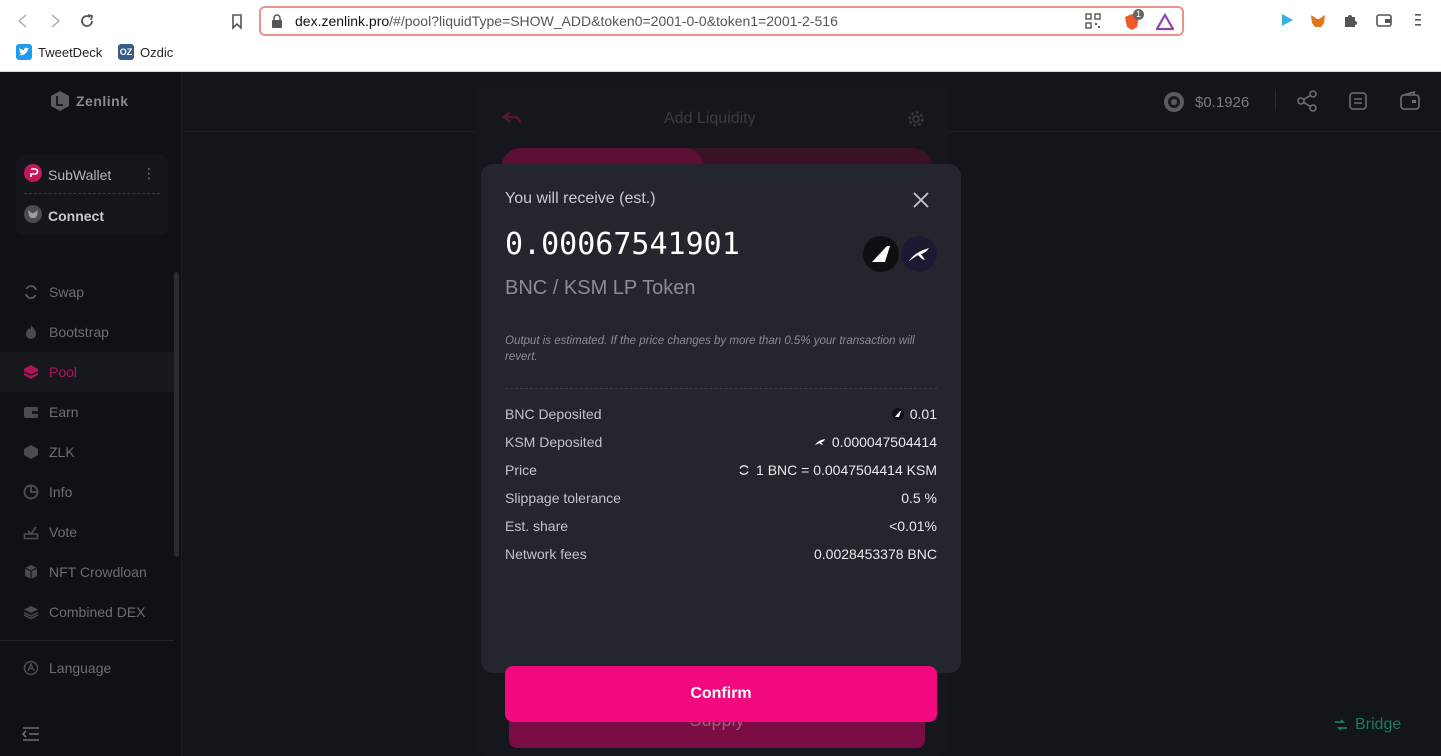 The width and height of the screenshot is (1441, 756). Describe the element at coordinates (157, 52) in the screenshot. I see `bookmark-label: Ozdic` at that location.